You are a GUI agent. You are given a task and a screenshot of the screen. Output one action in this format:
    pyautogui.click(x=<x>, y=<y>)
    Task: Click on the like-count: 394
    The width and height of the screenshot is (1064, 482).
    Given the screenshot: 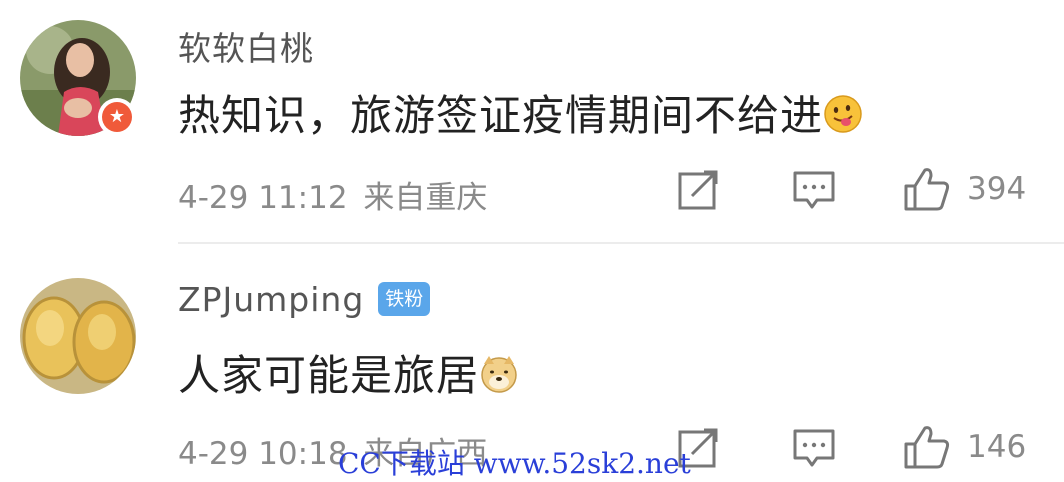 What is the action you would take?
    pyautogui.click(x=997, y=189)
    